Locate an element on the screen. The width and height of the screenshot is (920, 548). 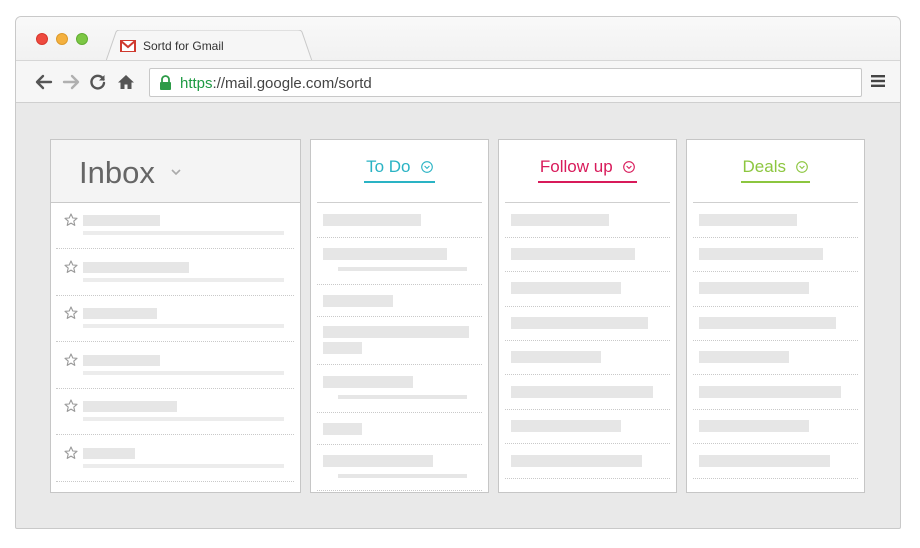
inbox-header: Inbox is located at coordinates (175, 171).